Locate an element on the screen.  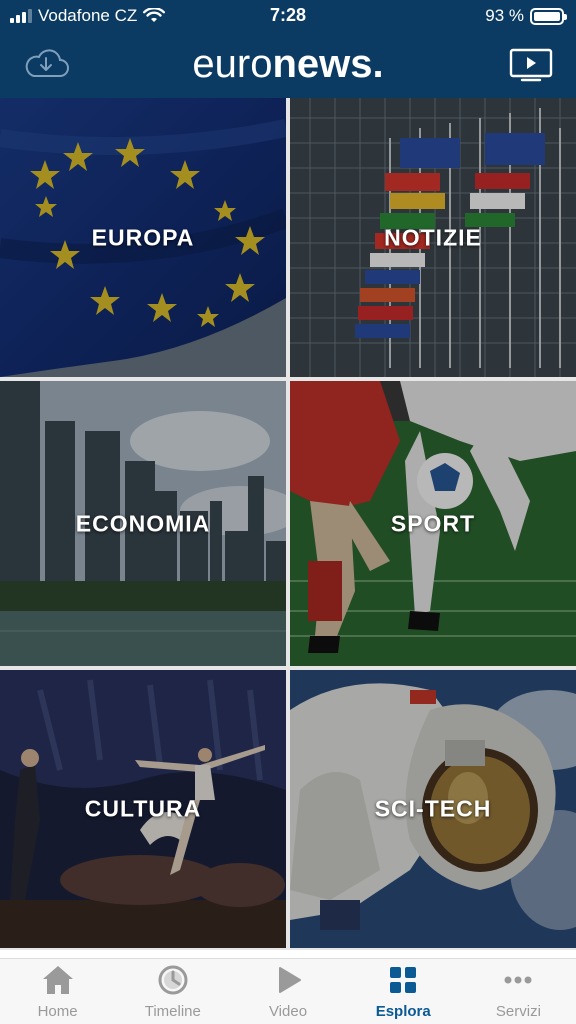
grid-icon is located at coordinates (403, 980).